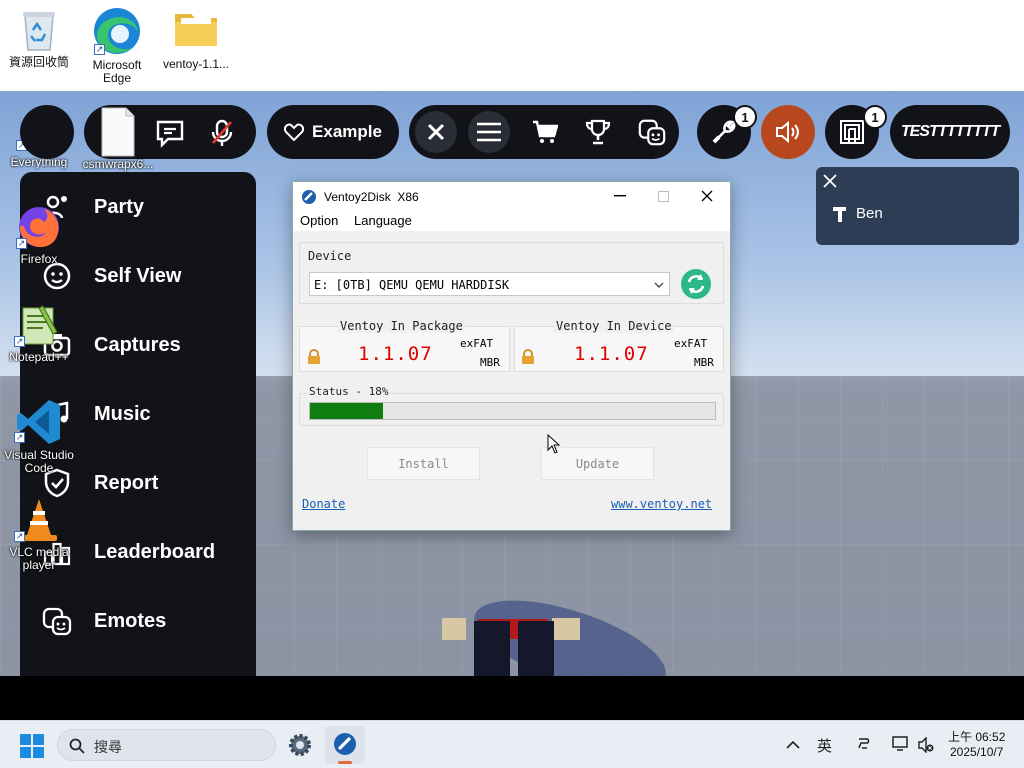  I want to click on shopping-cart-icon, so click(545, 131).